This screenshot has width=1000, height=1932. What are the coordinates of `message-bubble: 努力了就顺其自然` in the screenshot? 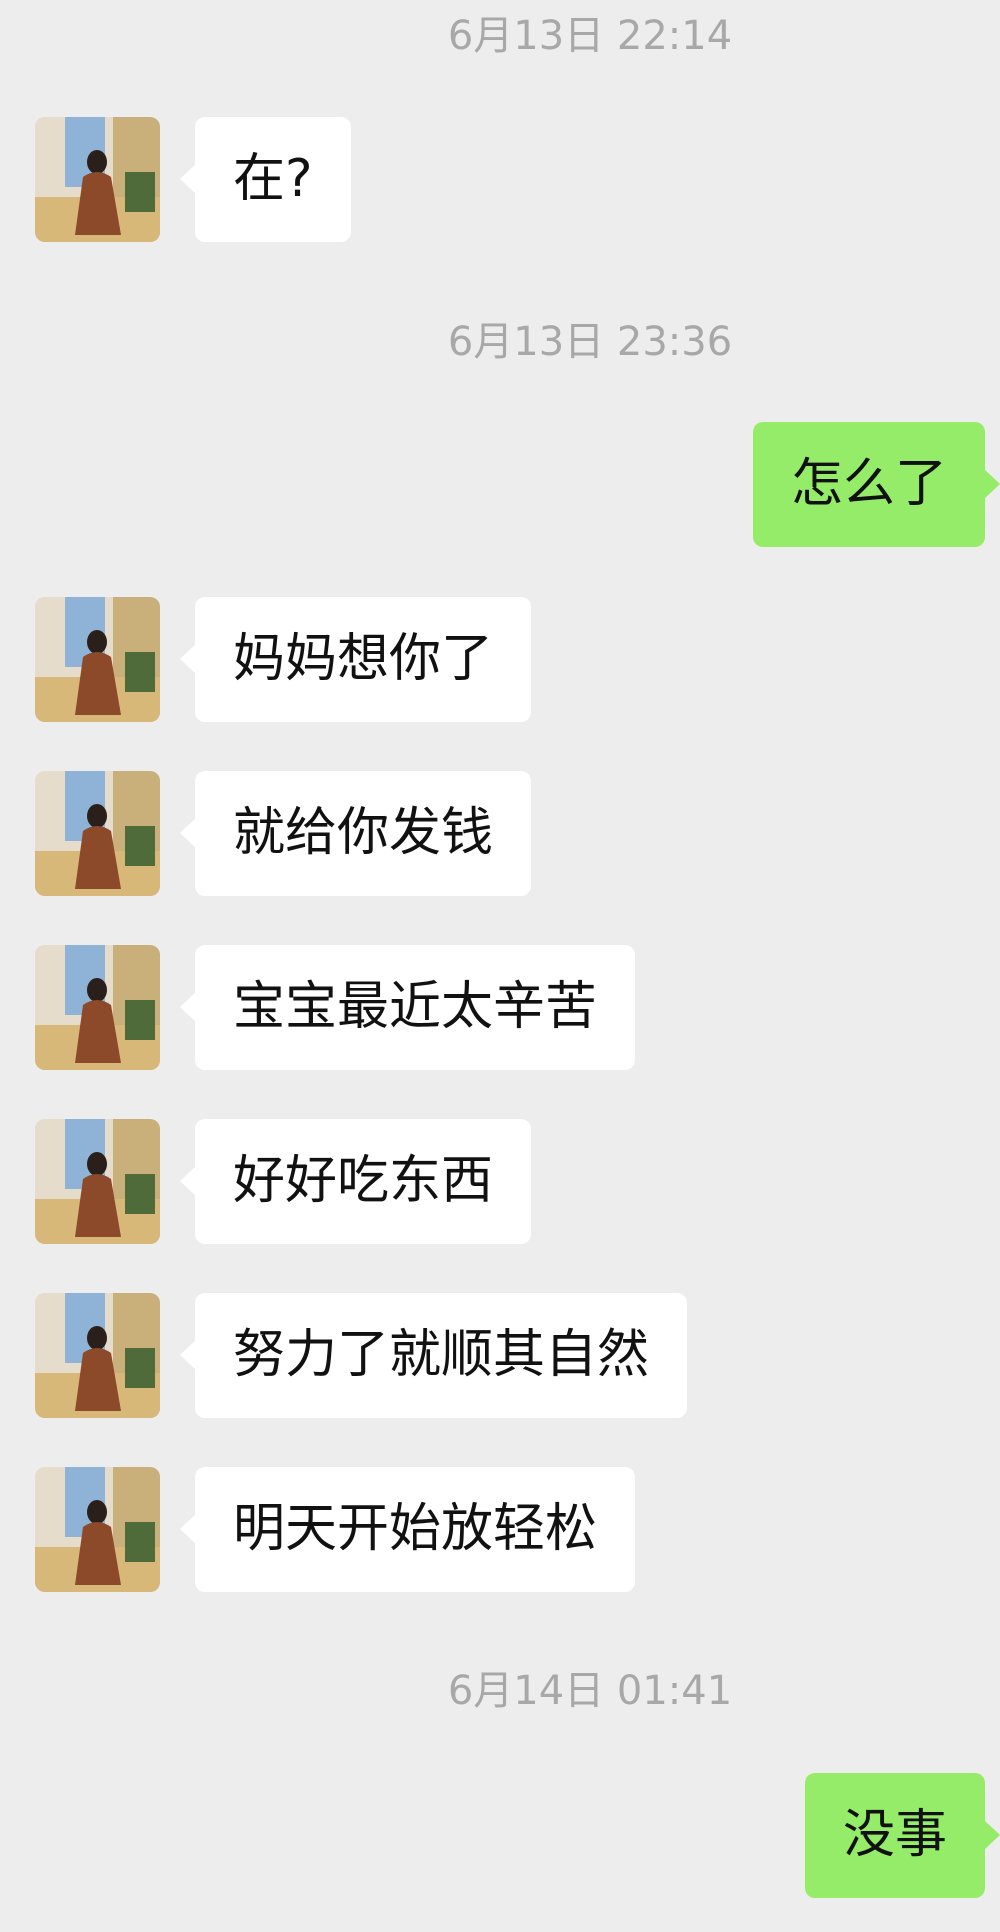 It's located at (433, 1355).